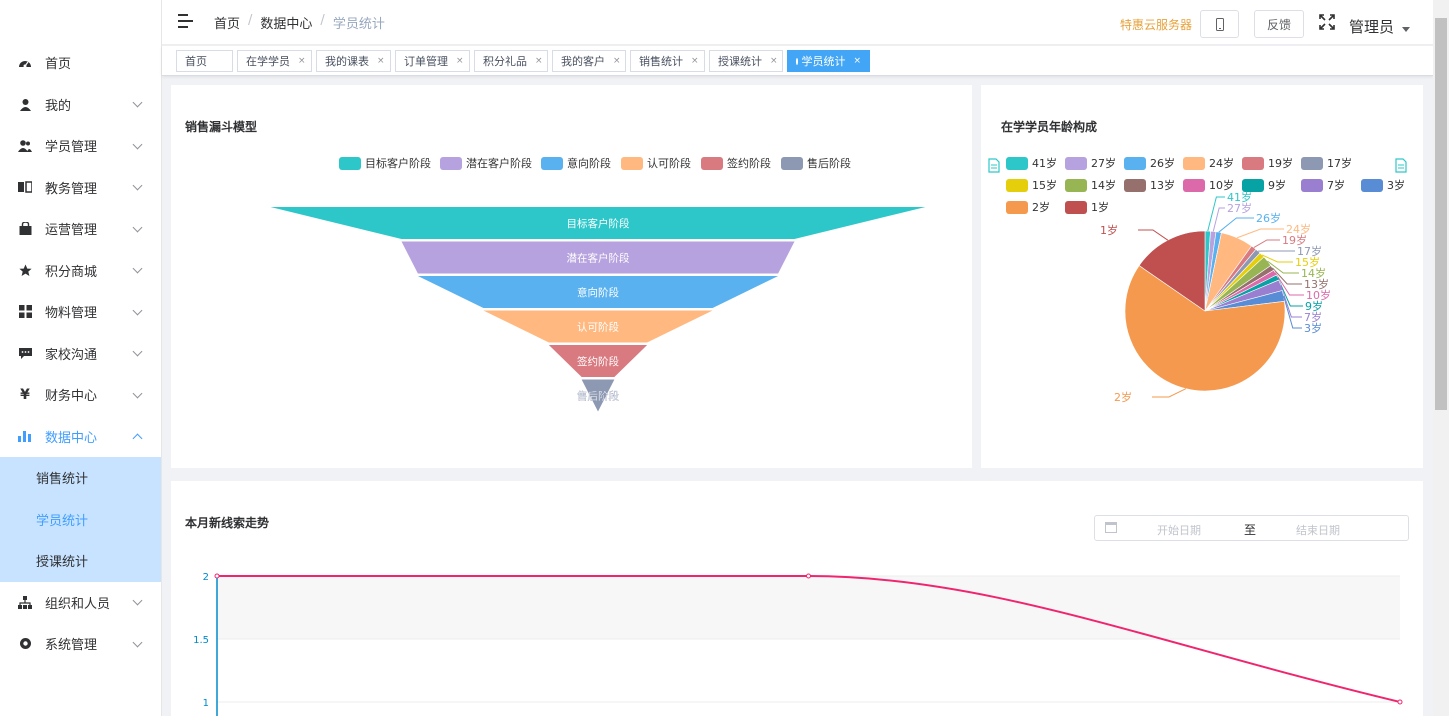 The image size is (1449, 716). What do you see at coordinates (1339, 163) in the screenshot?
I see `pie-legend-label: 17岁` at bounding box center [1339, 163].